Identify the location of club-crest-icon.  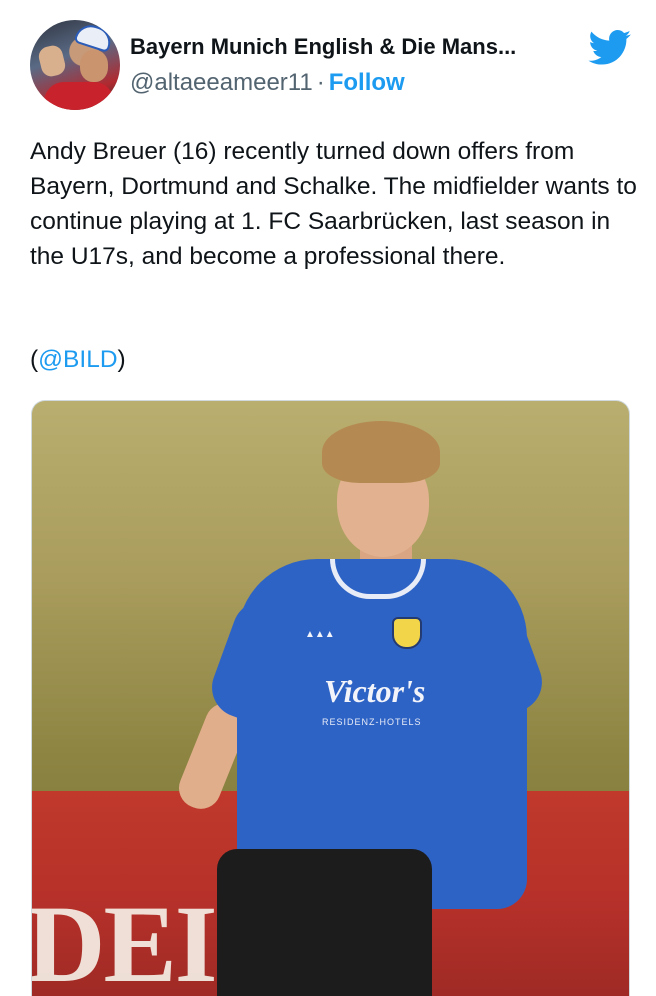
(407, 633).